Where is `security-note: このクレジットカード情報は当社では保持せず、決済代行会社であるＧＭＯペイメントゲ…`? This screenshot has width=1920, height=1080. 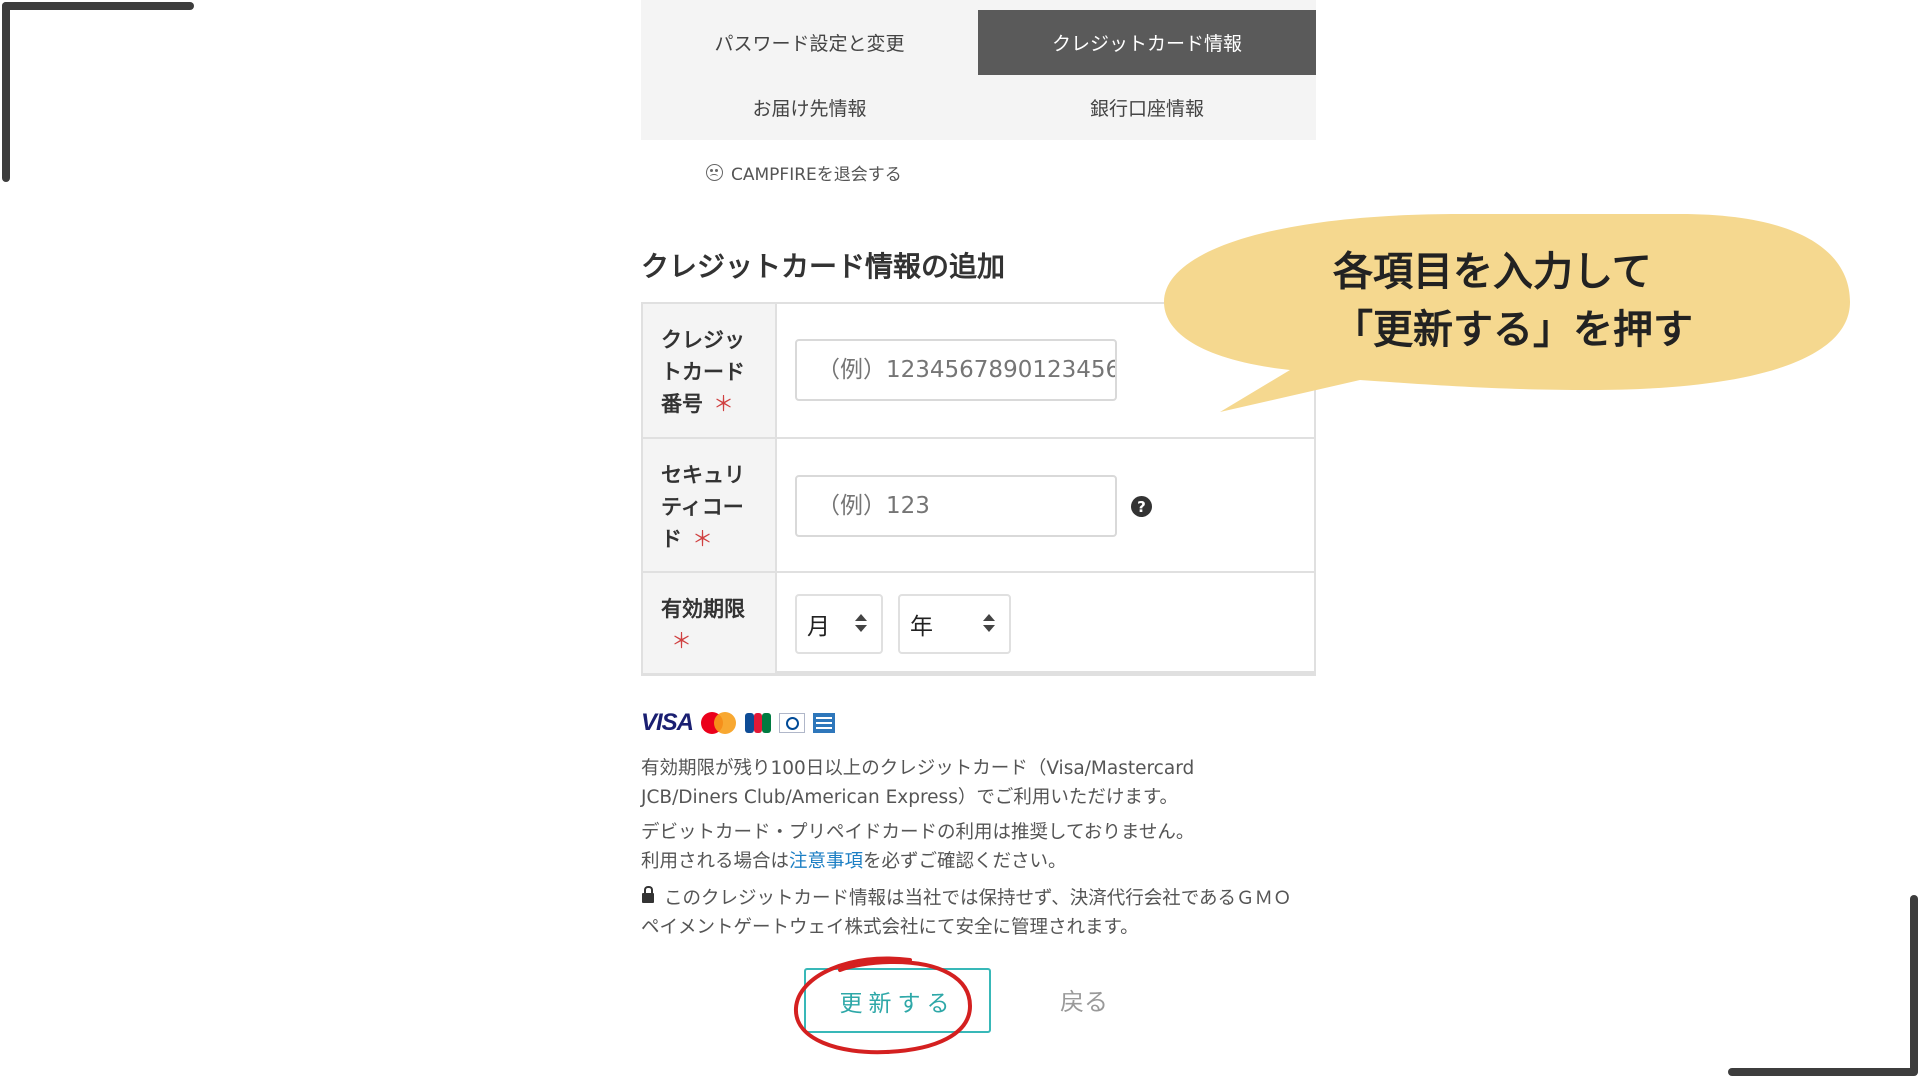 security-note: このクレジットカード情報は当社では保持せず、決済代行会社であるＧＭＯペイメントゲ… is located at coordinates (971, 913).